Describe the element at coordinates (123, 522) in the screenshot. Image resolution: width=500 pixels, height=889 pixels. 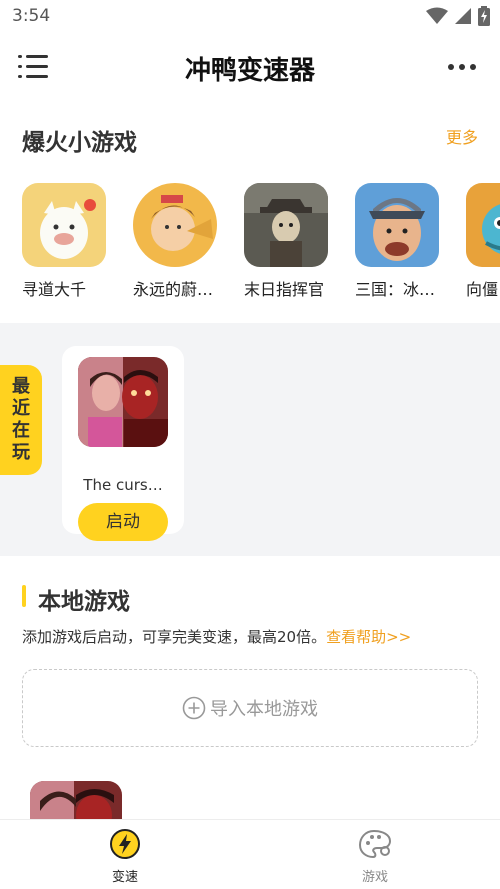
I see `start-button: 启动` at that location.